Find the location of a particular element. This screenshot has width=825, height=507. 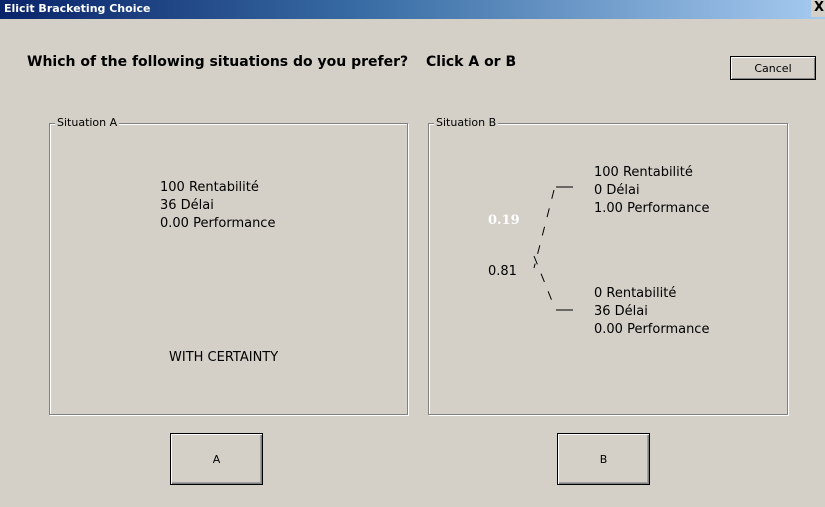

outcome-high-line-performance: 1.00 Performance is located at coordinates (652, 208).